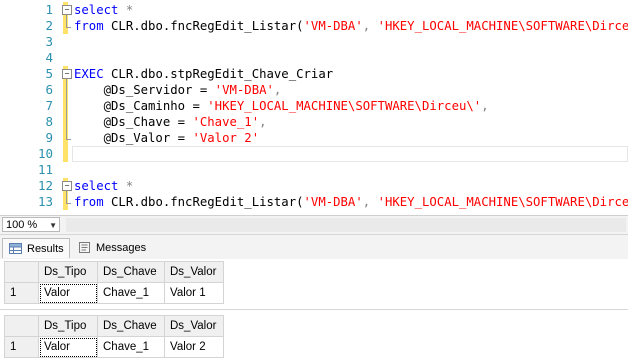 Image resolution: width=628 pixels, height=364 pixels. I want to click on line-number: 8, so click(49, 121).